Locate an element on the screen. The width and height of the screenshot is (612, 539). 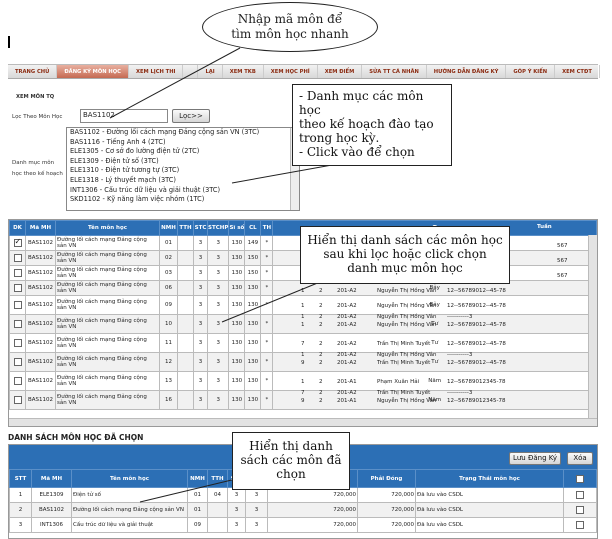
callout-text: sách các môn đã is located at coordinates (291, 460).